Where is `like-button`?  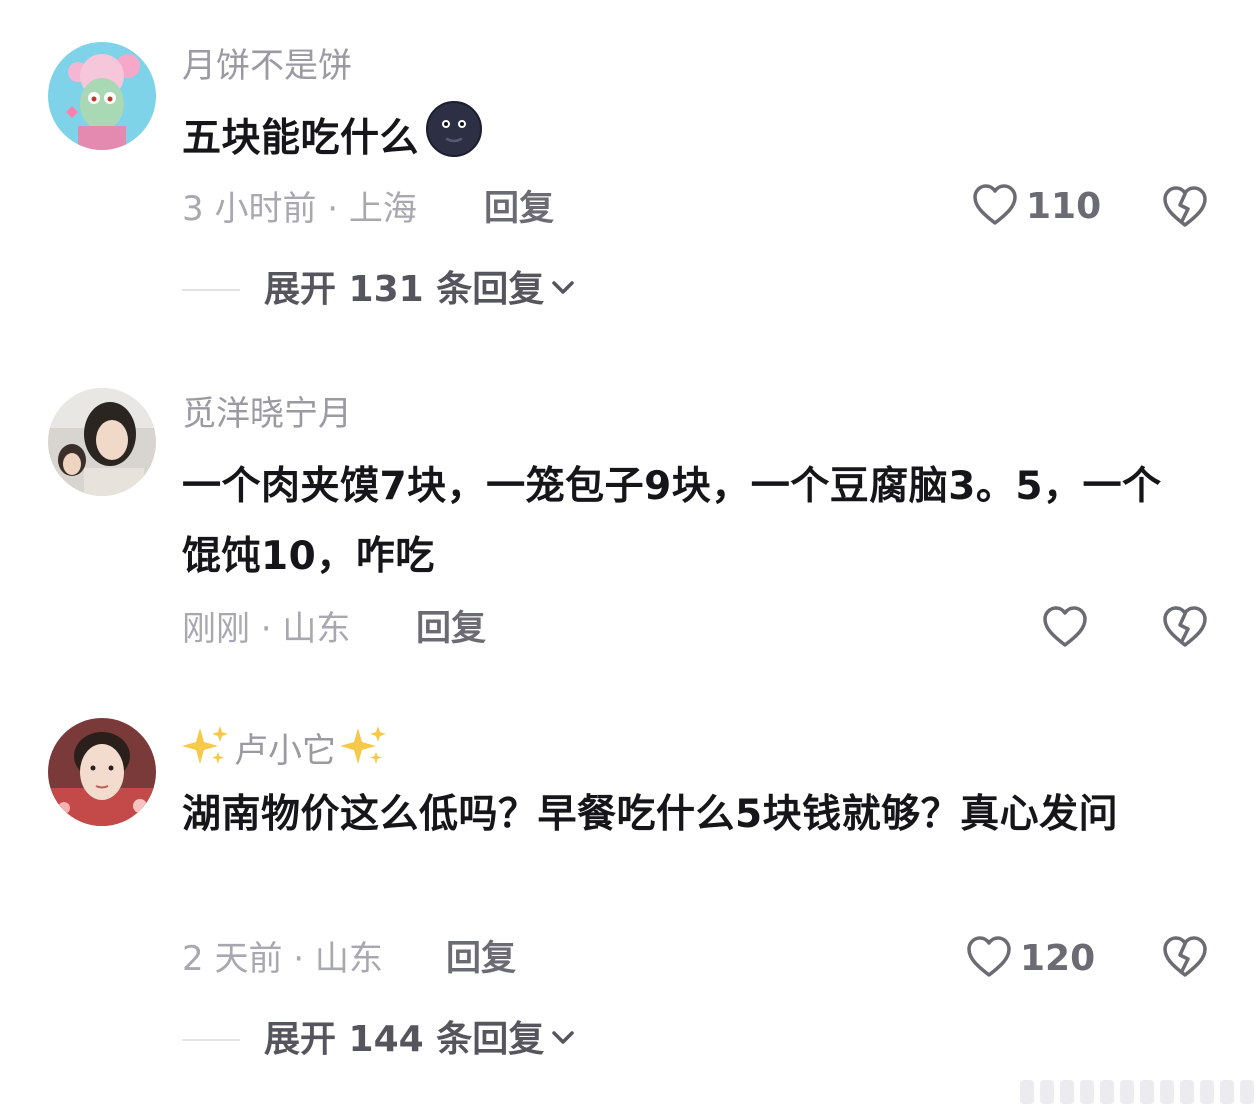
like-button is located at coordinates (1069, 629).